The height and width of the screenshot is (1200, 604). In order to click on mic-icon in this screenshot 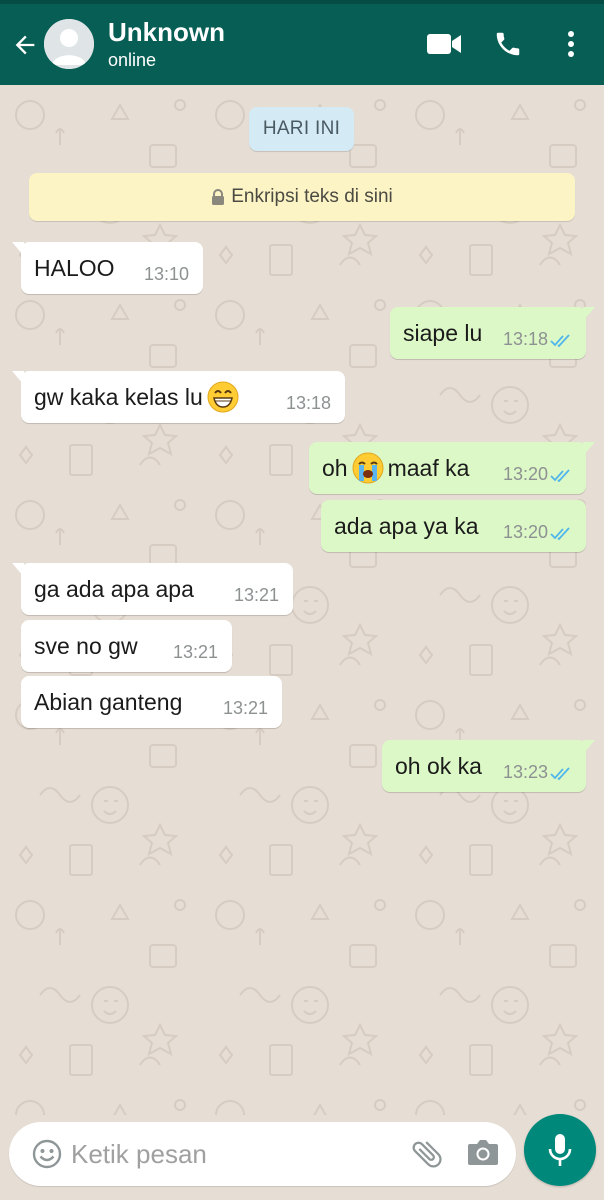, I will do `click(560, 1150)`.